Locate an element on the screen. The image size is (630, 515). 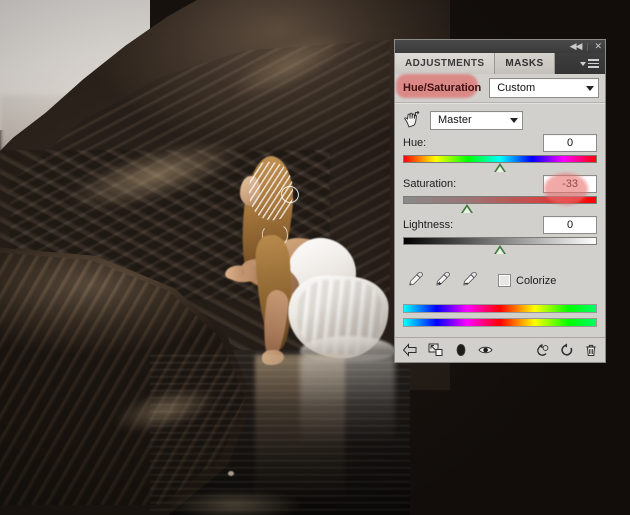
collapse-to-icons-button: ◀◀ is located at coordinates (576, 46).